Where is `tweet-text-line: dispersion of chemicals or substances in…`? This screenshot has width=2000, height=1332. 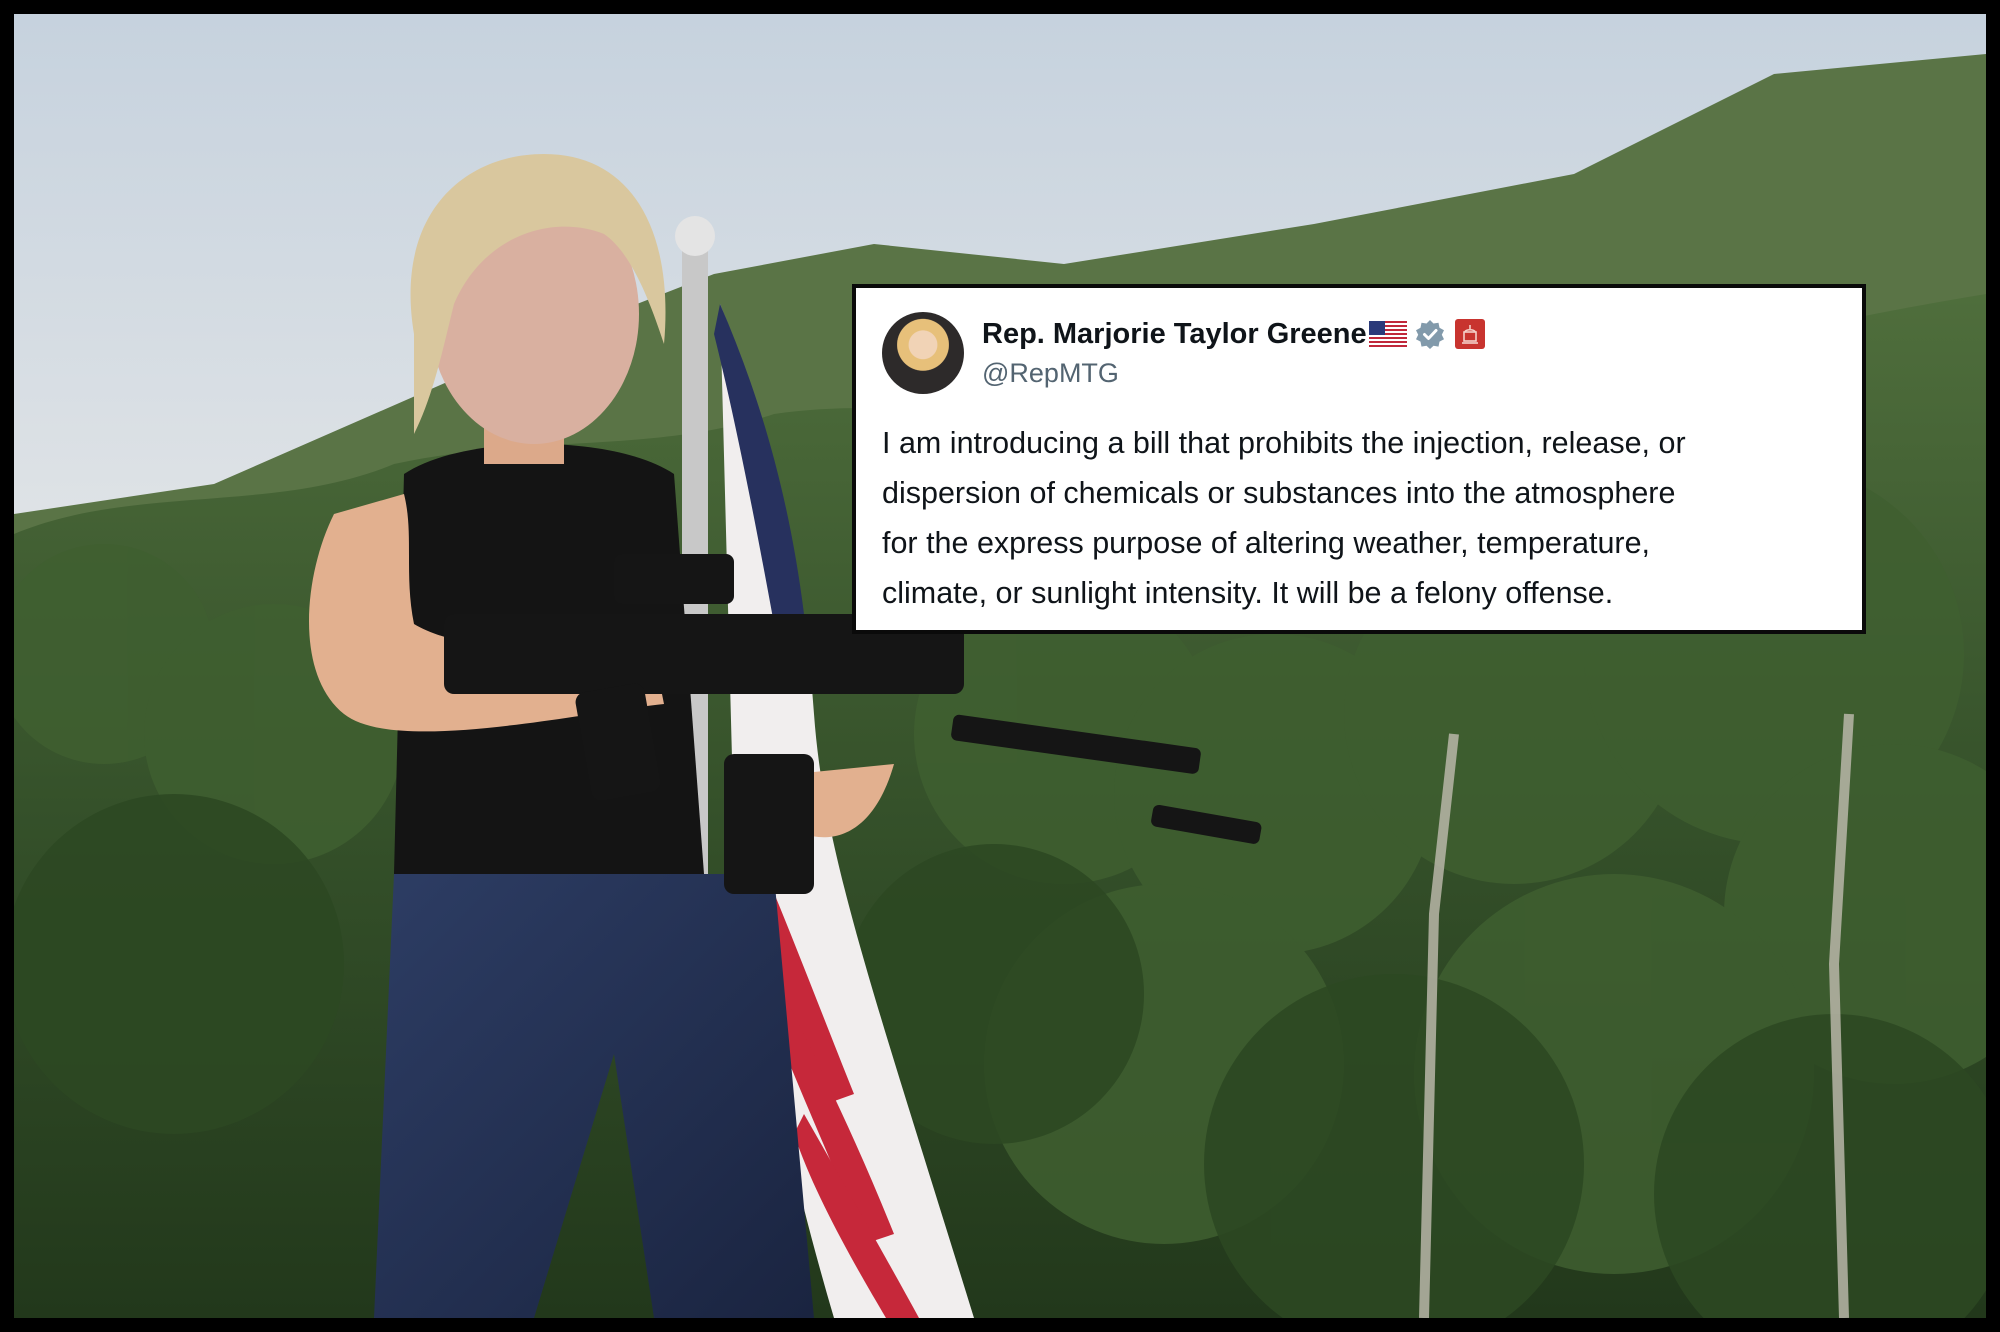
tweet-text-line: dispersion of chemicals or substances in… is located at coordinates (1279, 493).